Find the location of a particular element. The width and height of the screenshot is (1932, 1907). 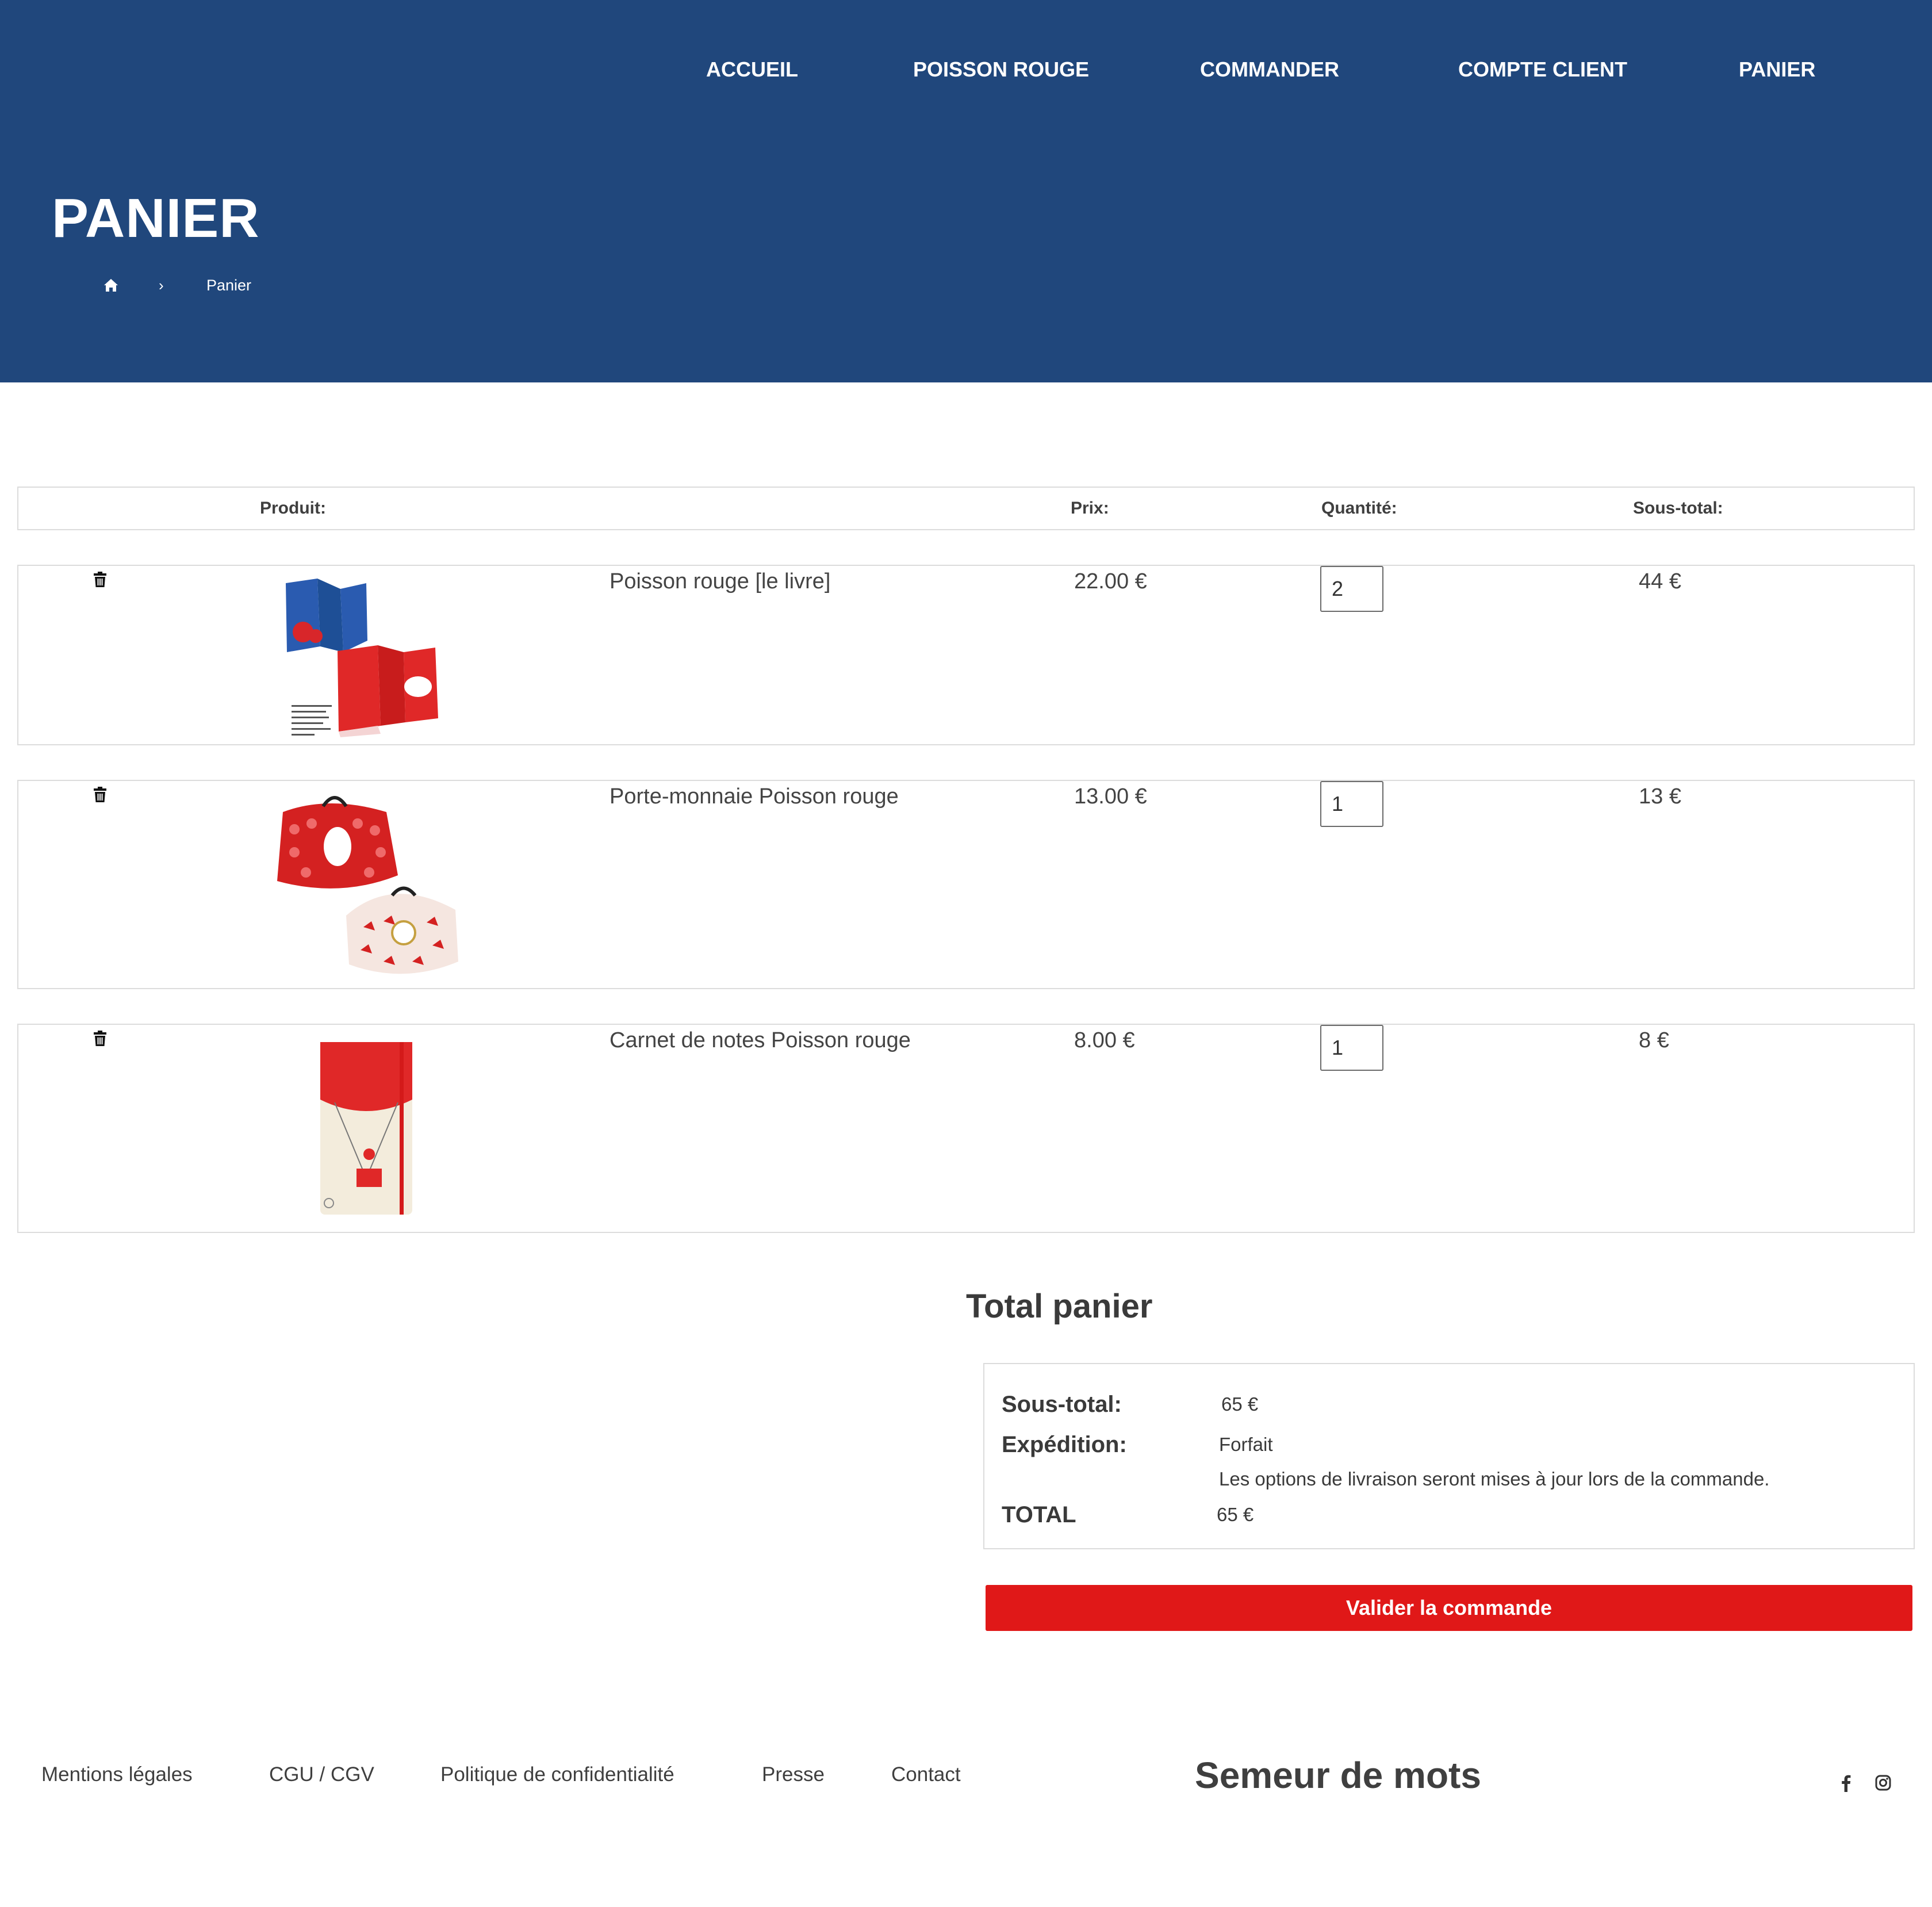

facebook-icon is located at coordinates (1846, 1783).